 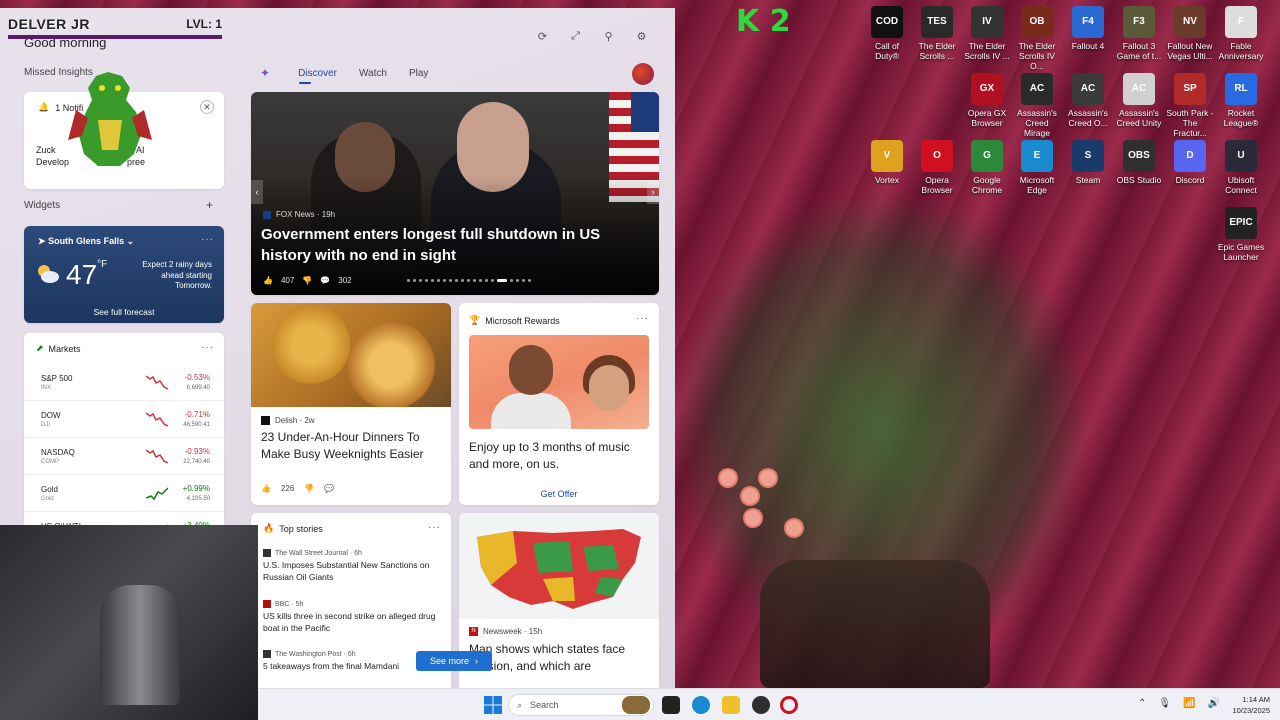 What do you see at coordinates (1088, 156) in the screenshot?
I see `app-icon: S` at bounding box center [1088, 156].